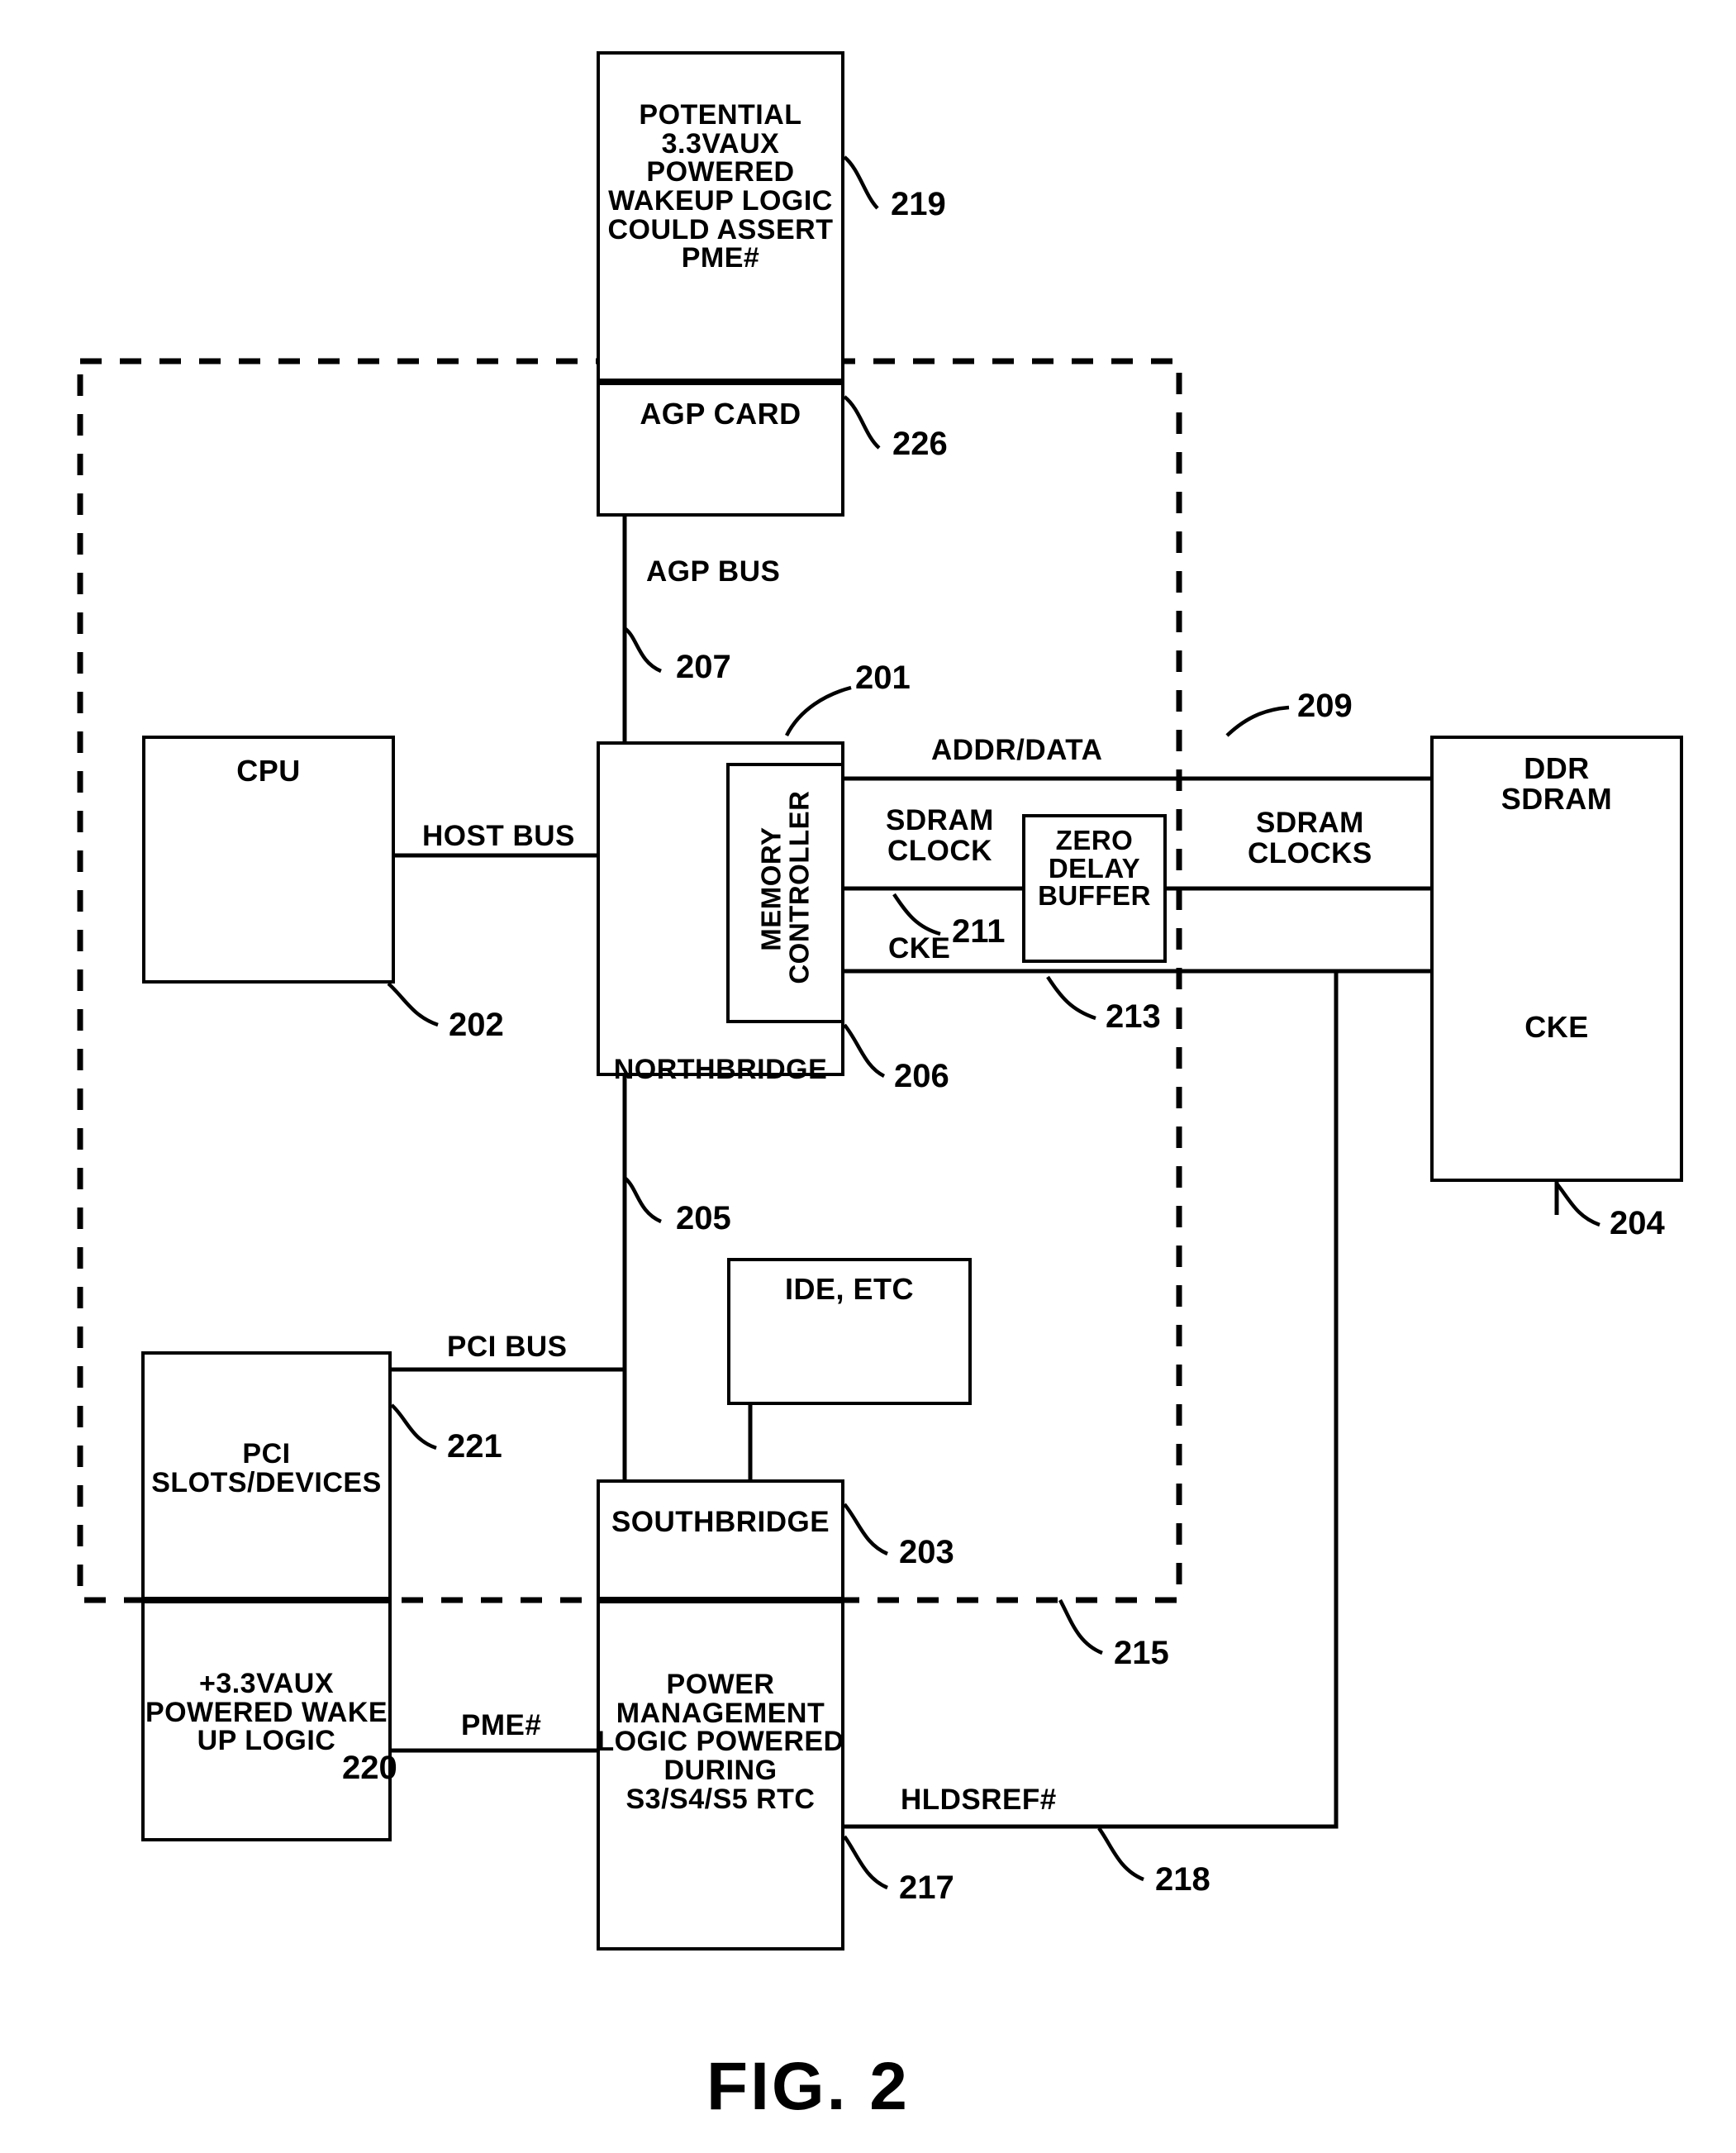 The image size is (1736, 2153). Describe the element at coordinates (369, 1768) in the screenshot. I see `ref-220: 220` at that location.